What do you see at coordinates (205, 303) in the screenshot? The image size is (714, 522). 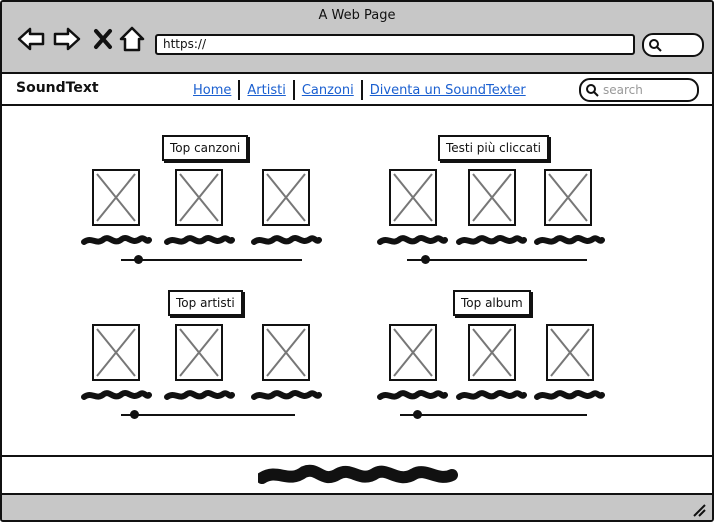 I see `section-title: Top artisti` at bounding box center [205, 303].